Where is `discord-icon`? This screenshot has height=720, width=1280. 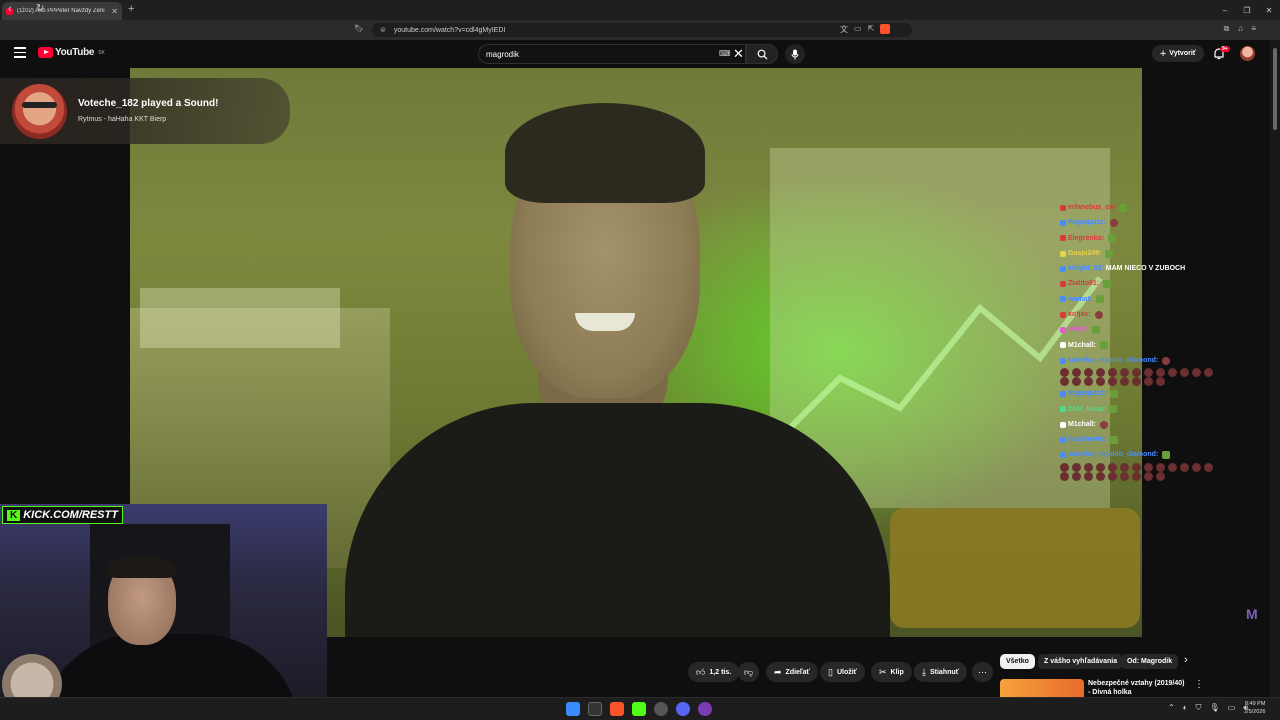 discord-icon is located at coordinates (683, 709).